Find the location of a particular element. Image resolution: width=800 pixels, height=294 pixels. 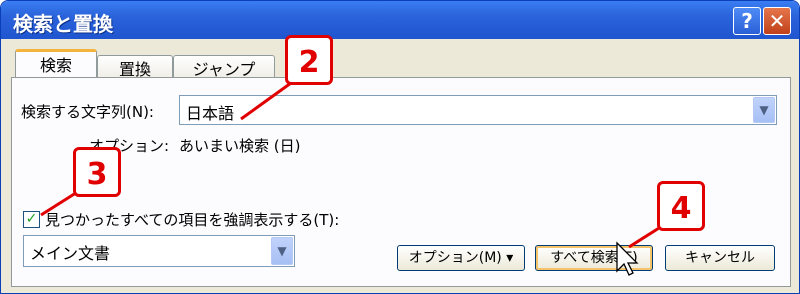

callout-3: 3 is located at coordinates (97, 172).